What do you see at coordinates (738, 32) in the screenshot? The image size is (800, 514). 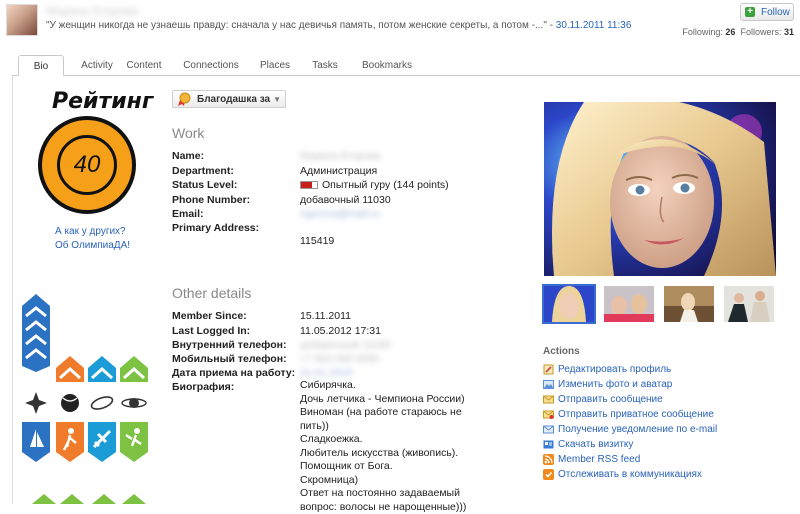 I see `follow-stats: Following: 26 Followers: 31` at bounding box center [738, 32].